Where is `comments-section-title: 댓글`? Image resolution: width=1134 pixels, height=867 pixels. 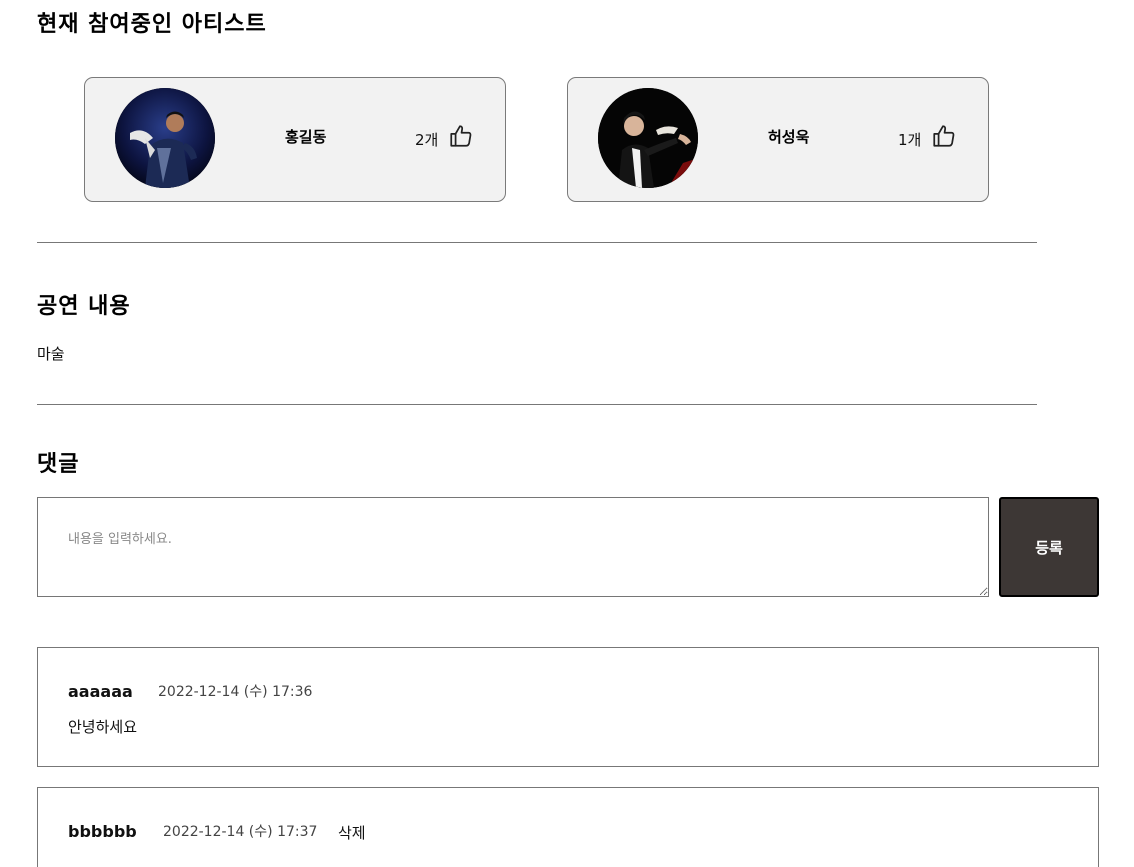
comments-section-title: 댓글 is located at coordinates (58, 464).